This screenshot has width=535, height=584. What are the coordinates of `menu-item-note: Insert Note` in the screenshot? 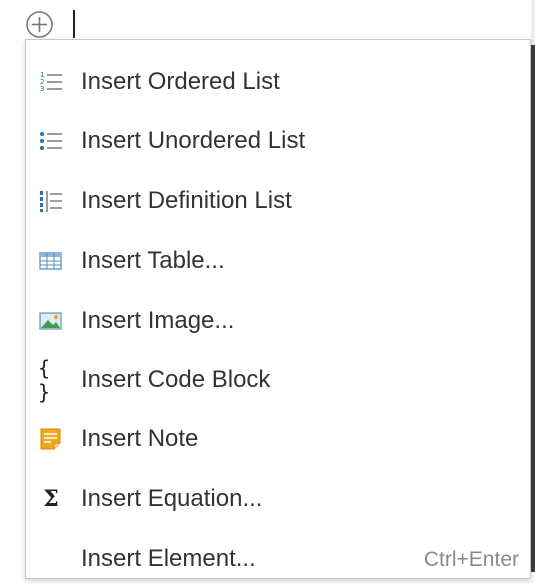 It's located at (278, 439).